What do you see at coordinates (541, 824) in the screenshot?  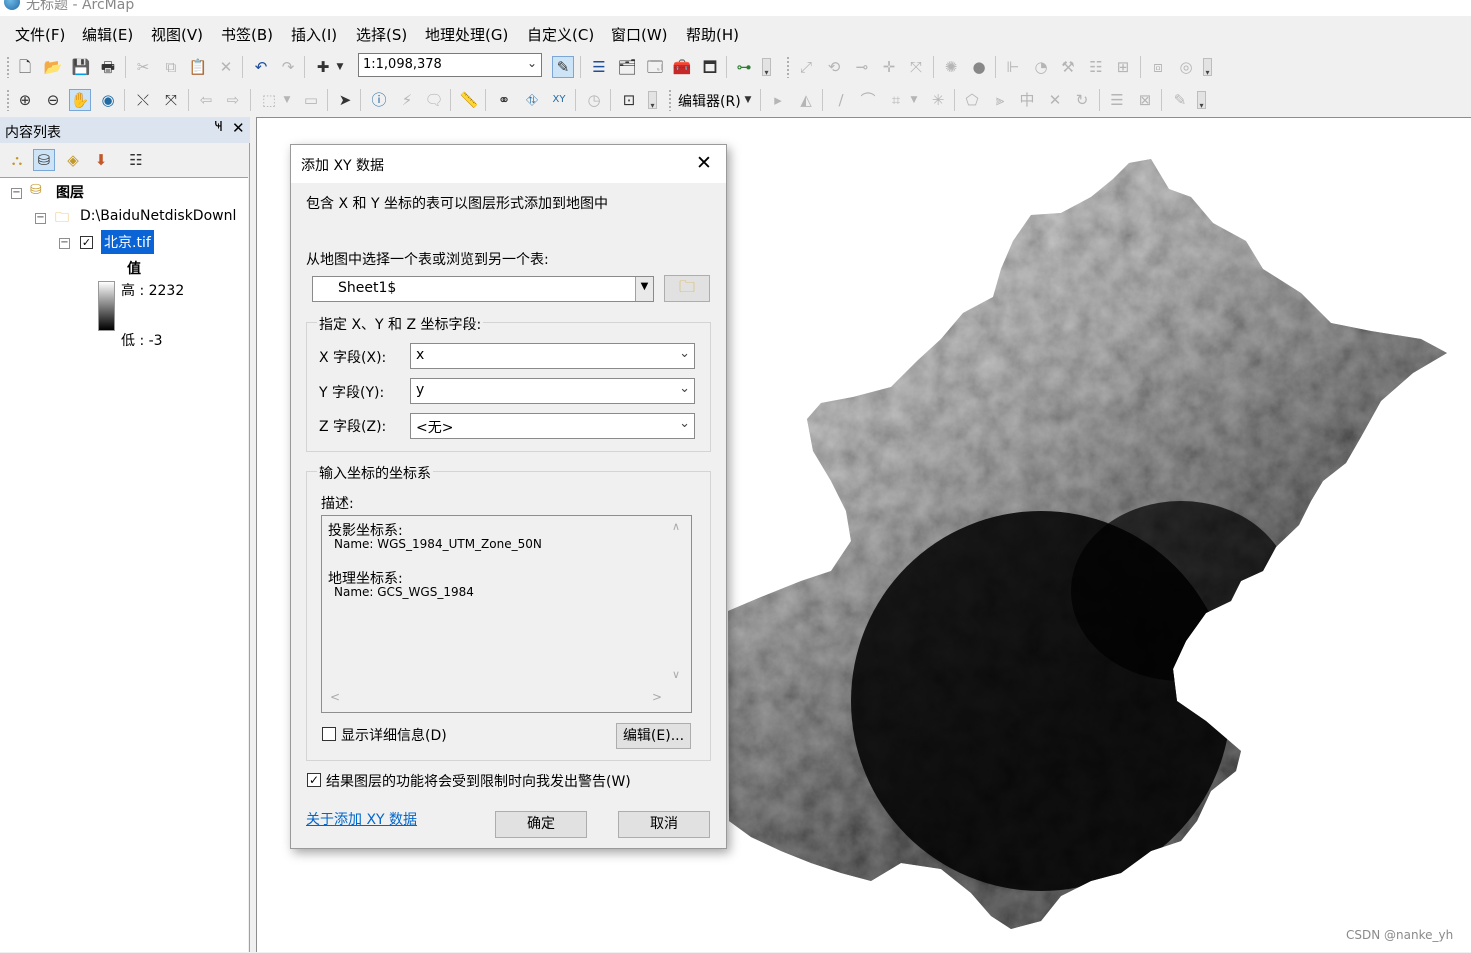 I see `ok-button: 确定` at bounding box center [541, 824].